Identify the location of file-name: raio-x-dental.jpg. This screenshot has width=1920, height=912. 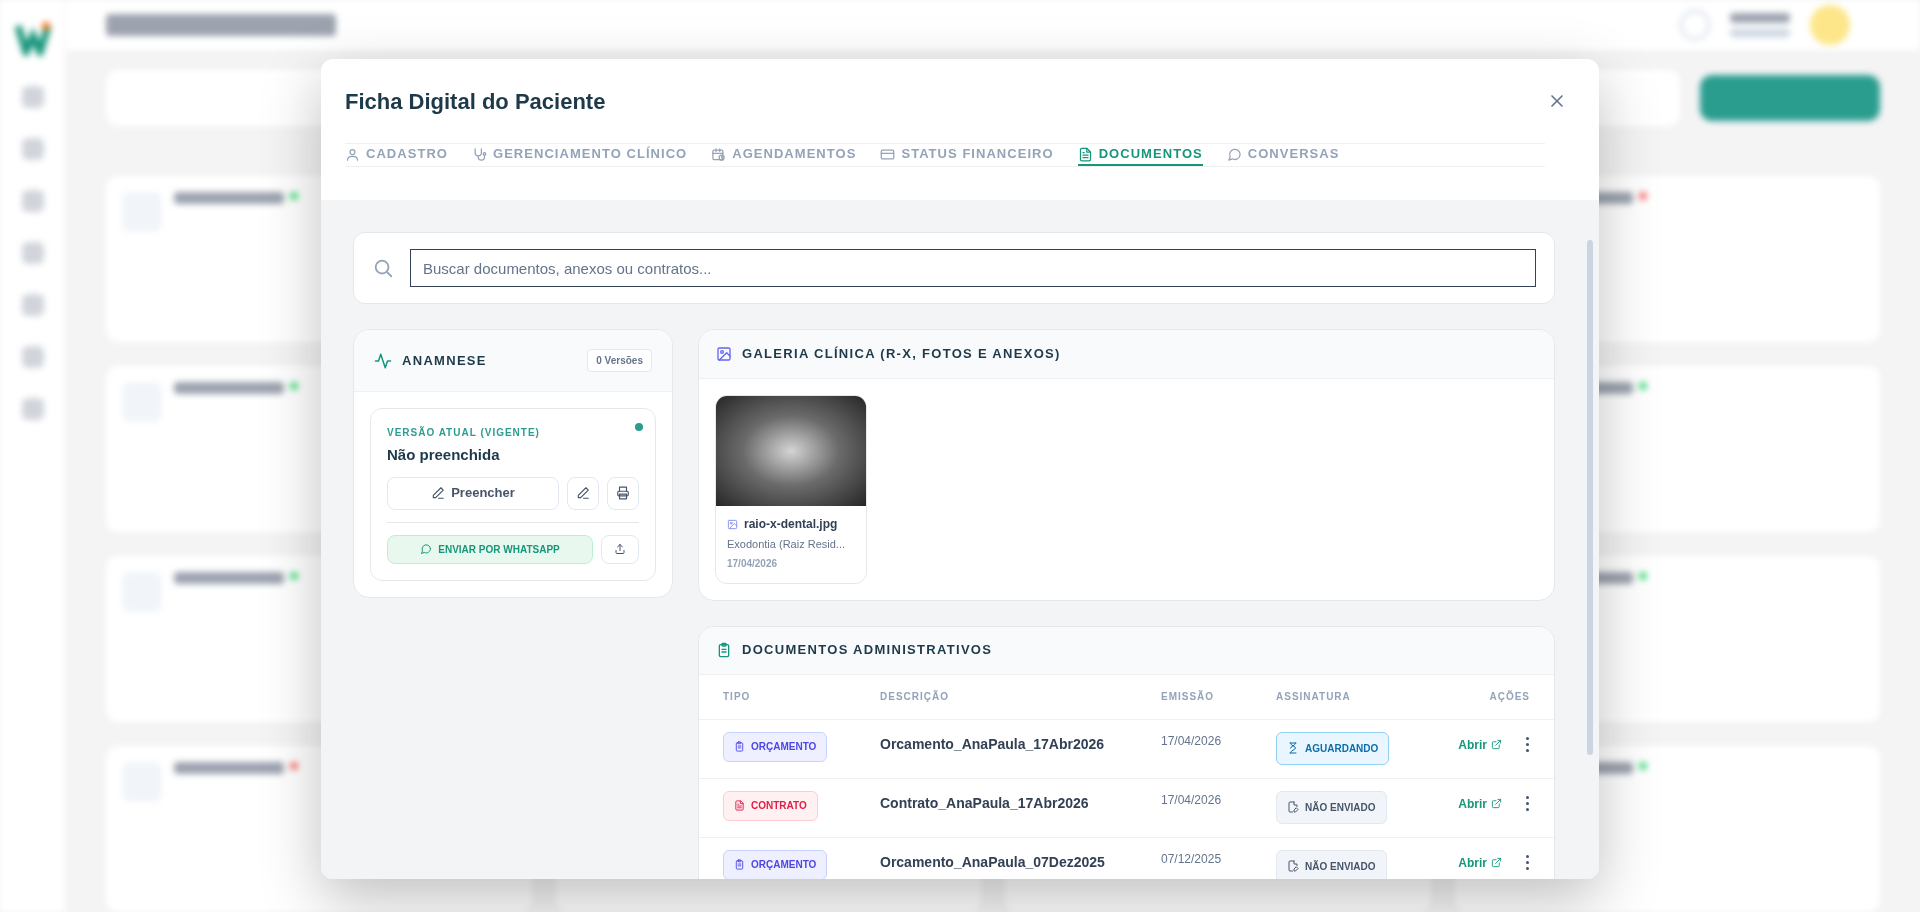
(791, 524).